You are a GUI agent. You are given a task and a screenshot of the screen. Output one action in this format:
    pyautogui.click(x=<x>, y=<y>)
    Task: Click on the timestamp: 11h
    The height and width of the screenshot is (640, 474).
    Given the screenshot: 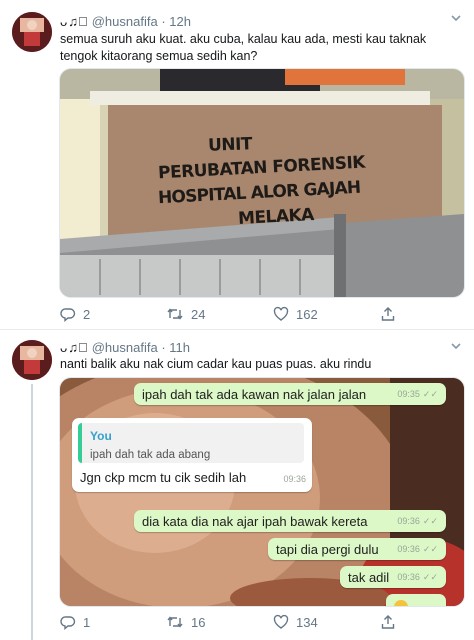 What is the action you would take?
    pyautogui.click(x=179, y=347)
    